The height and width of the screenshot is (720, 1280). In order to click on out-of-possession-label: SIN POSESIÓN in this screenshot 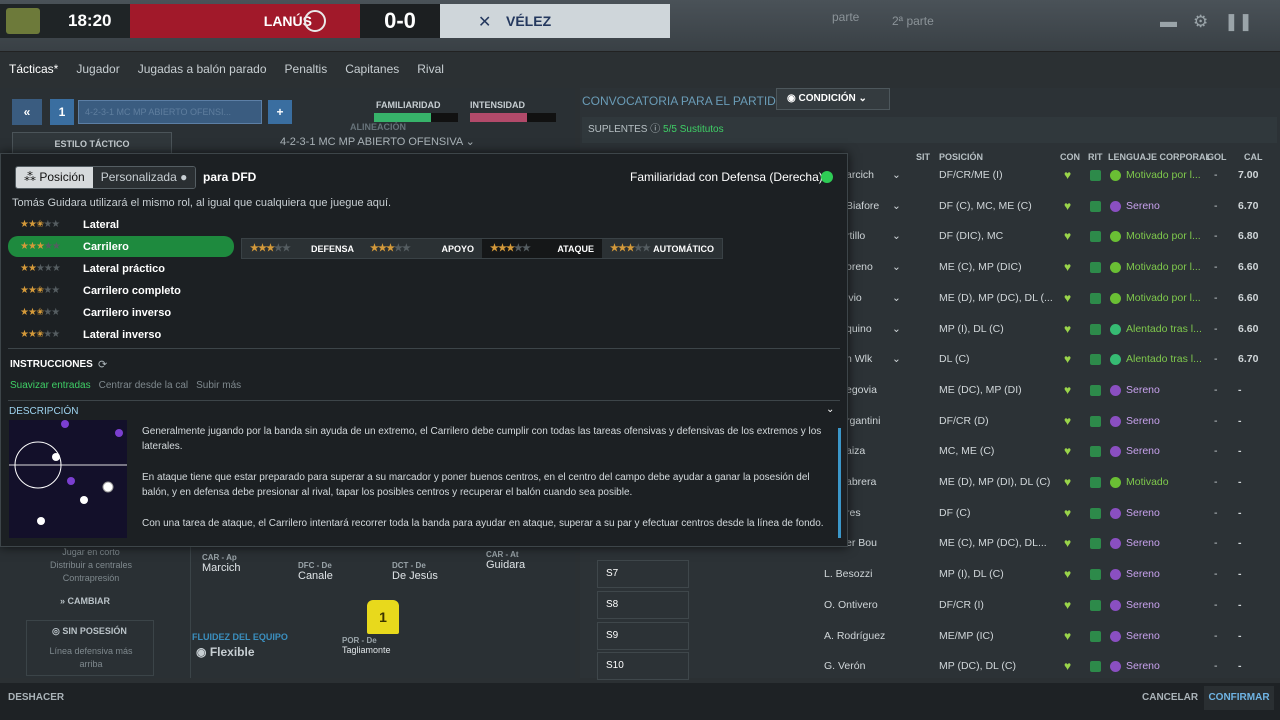, I will do `click(94, 631)`.